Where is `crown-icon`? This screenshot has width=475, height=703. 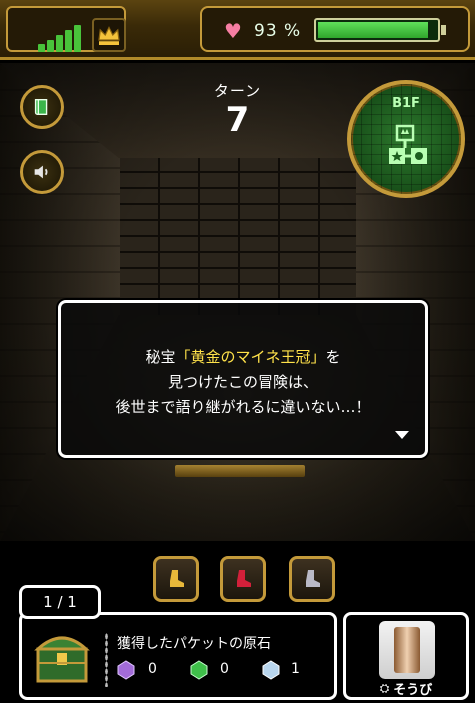
crown-icon is located at coordinates (109, 35).